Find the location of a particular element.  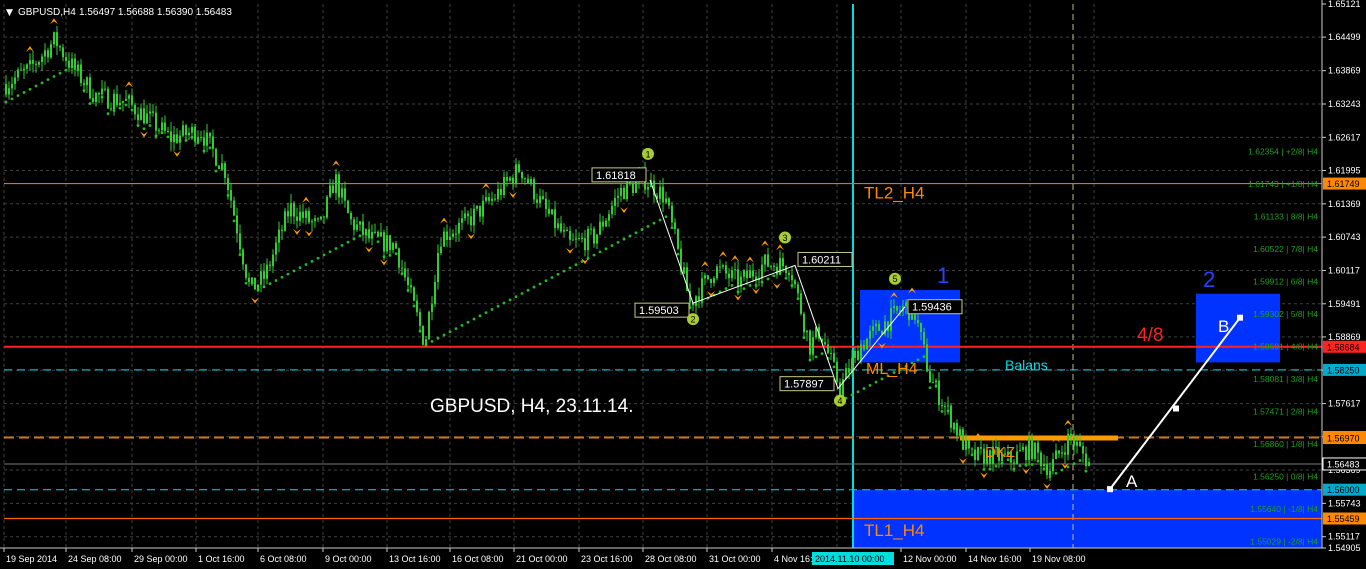

header-ohlc: 1.56497 1.56688 1.56390 1.56483 is located at coordinates (155, 12).